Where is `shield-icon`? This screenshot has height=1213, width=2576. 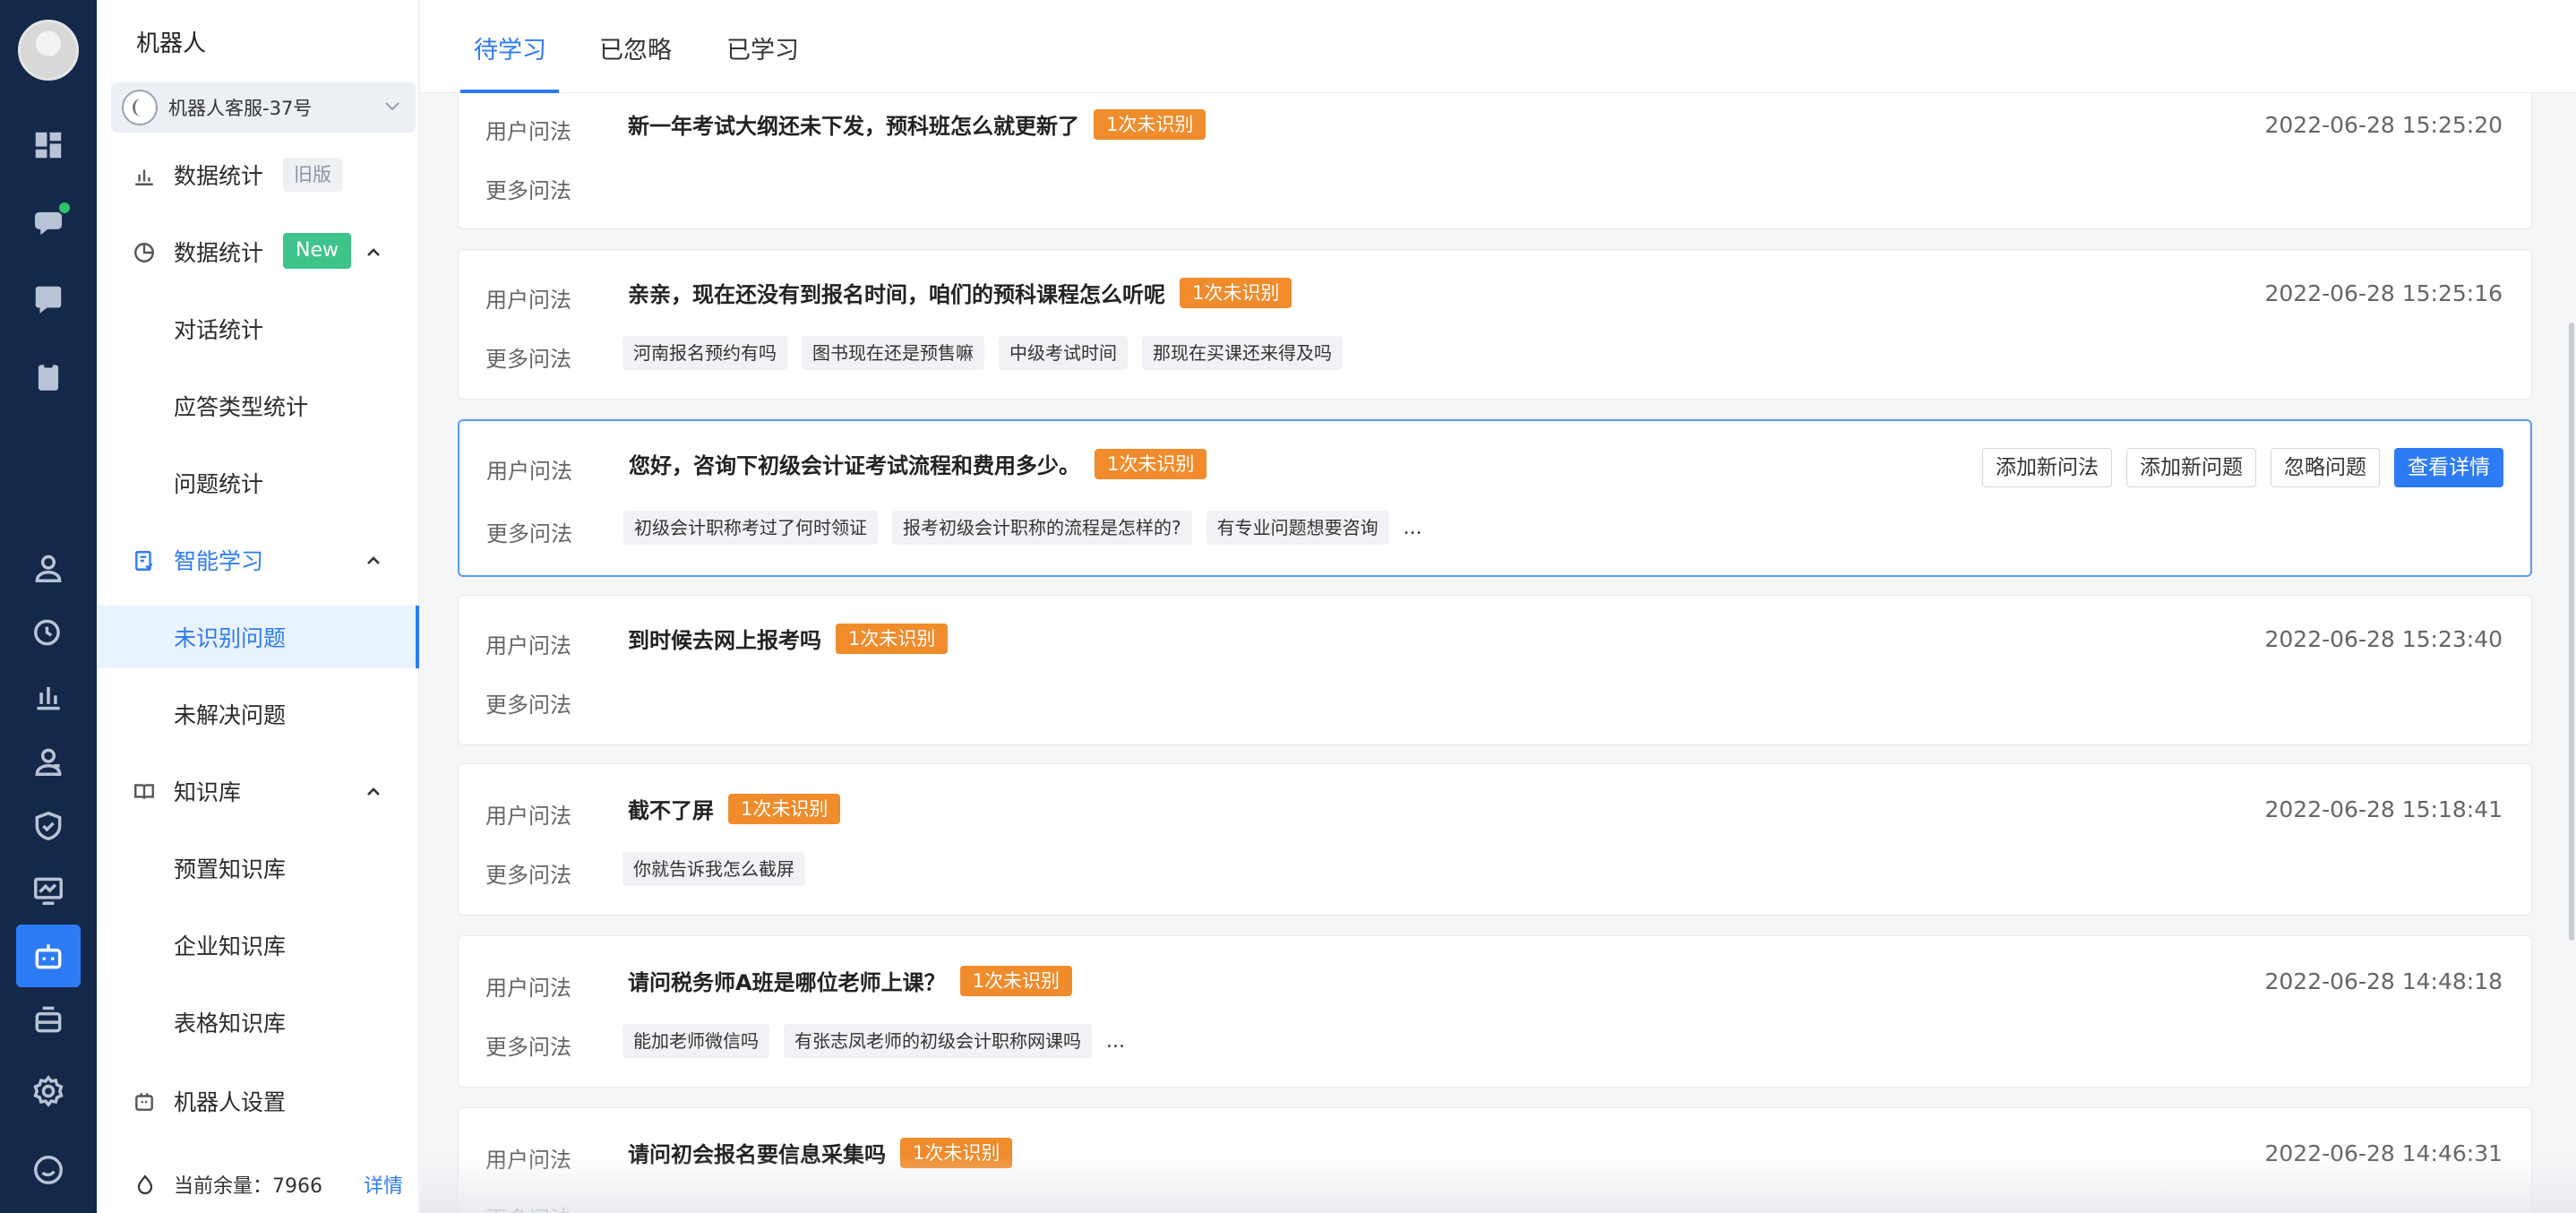
shield-icon is located at coordinates (48, 826).